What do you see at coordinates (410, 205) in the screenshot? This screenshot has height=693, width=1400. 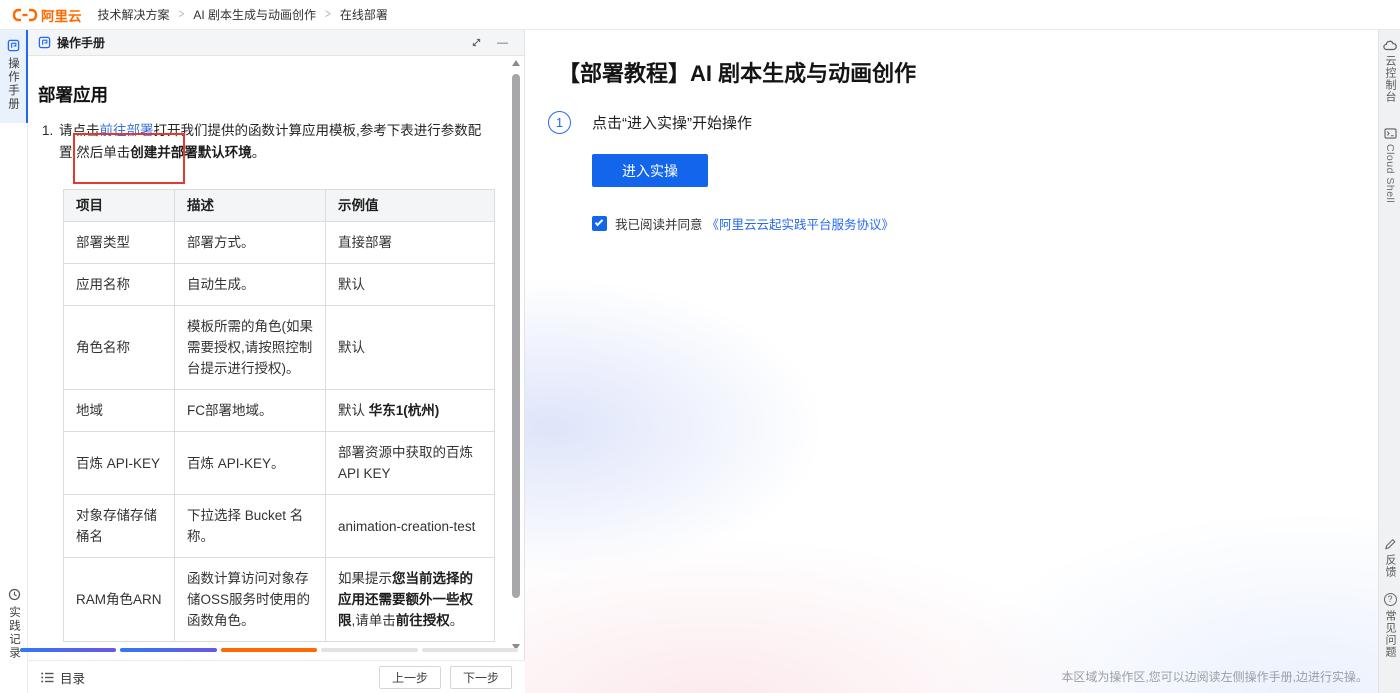 I see `col-header-example: 示例值` at bounding box center [410, 205].